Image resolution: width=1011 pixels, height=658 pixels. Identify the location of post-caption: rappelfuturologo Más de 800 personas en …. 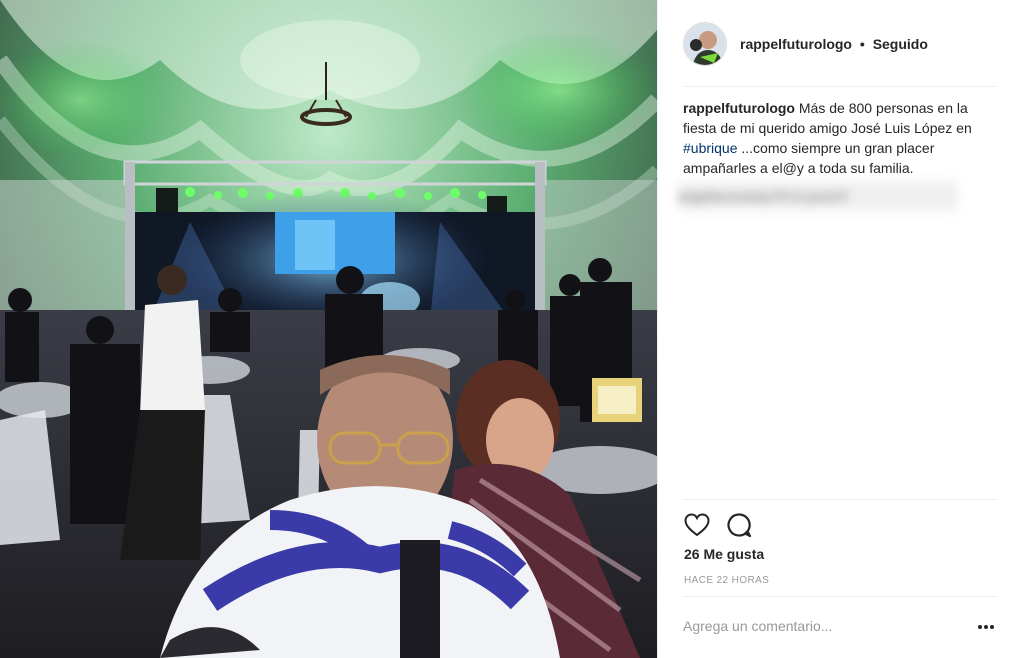
(843, 138).